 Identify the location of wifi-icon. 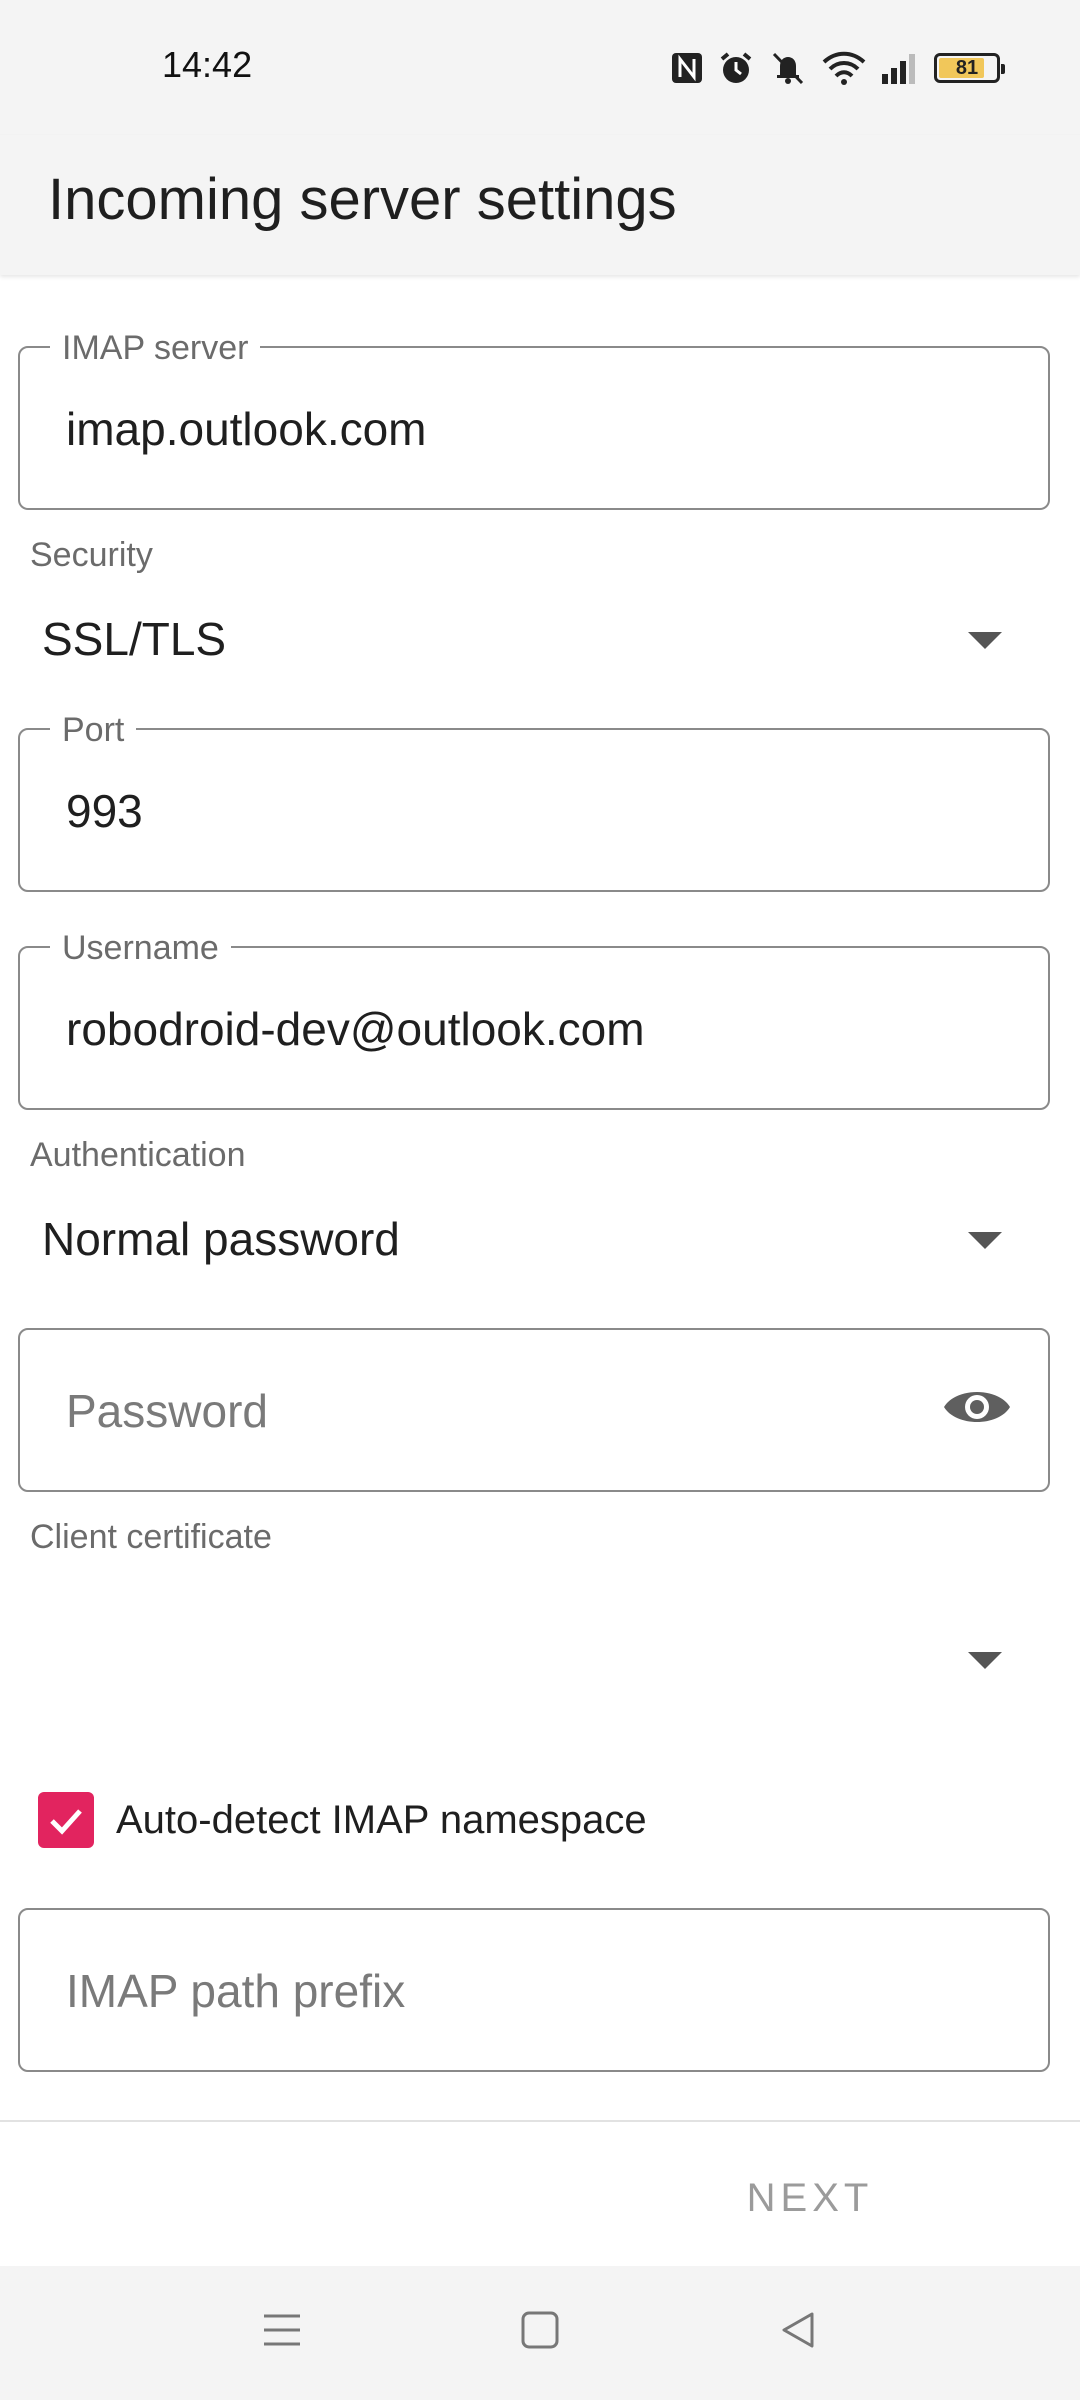
(844, 68).